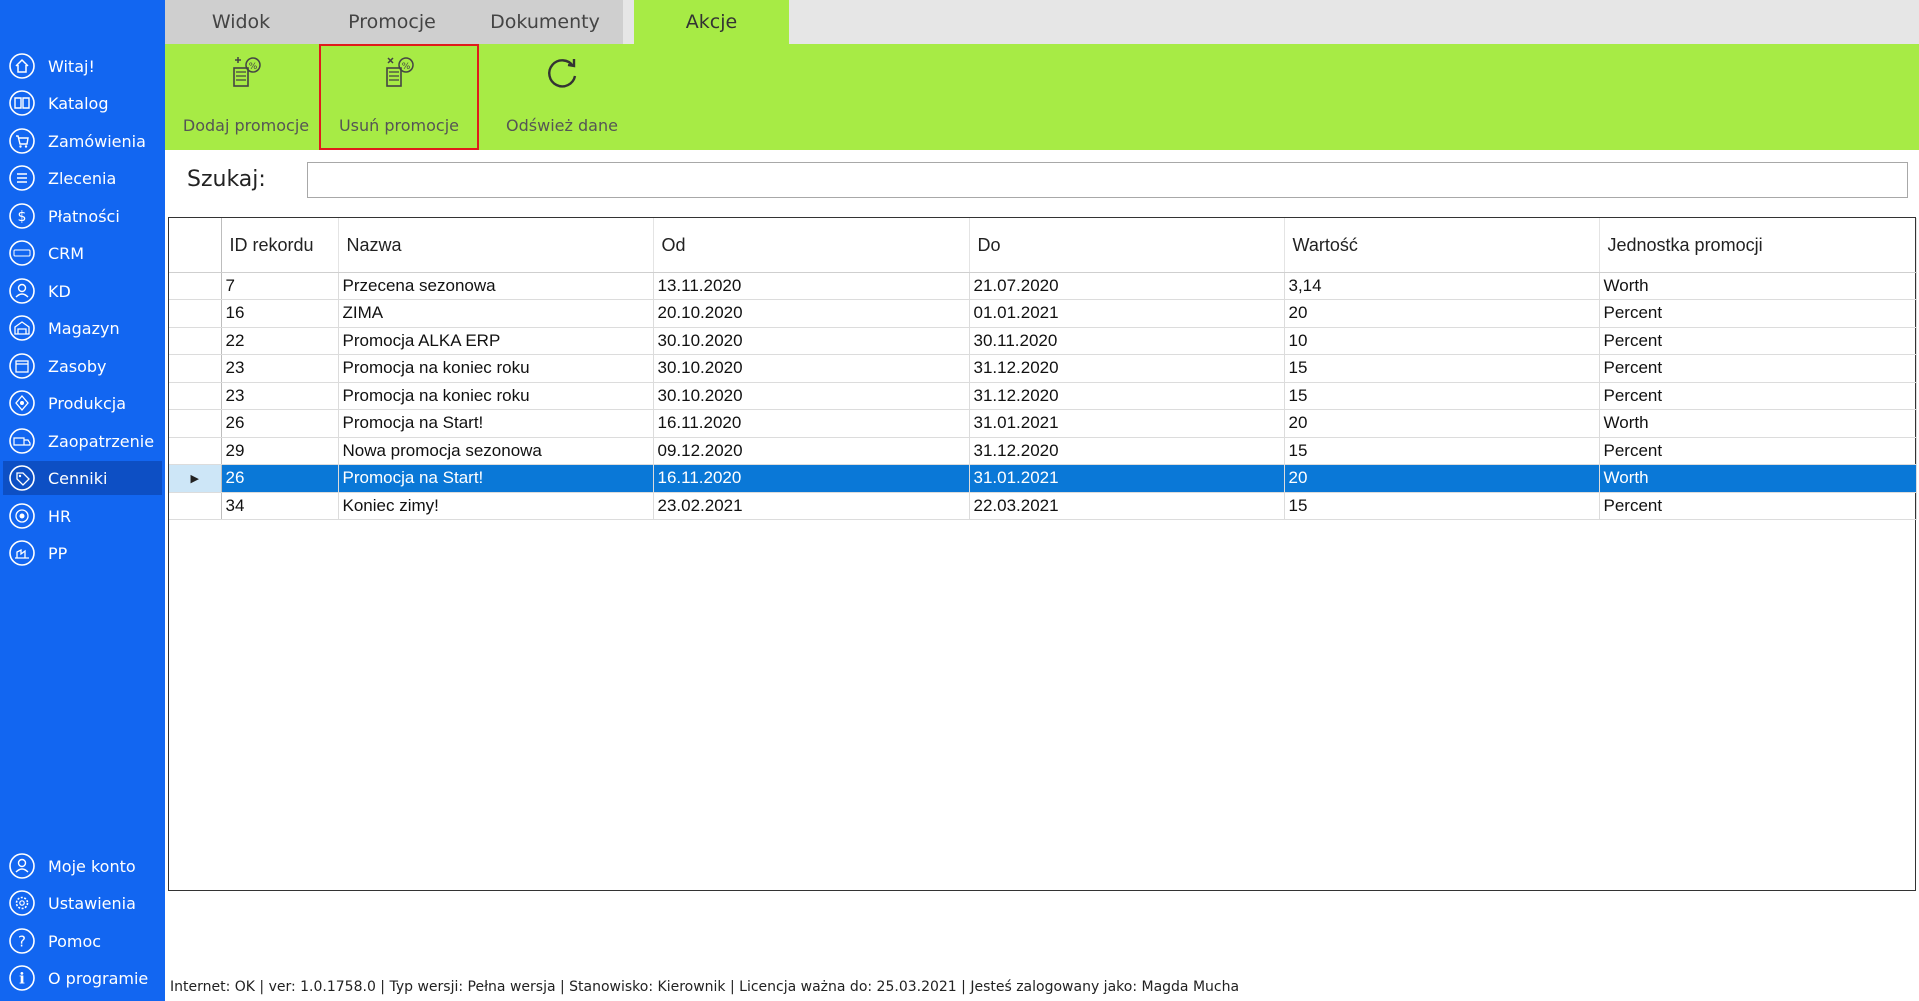 The width and height of the screenshot is (1919, 1001). What do you see at coordinates (1127, 313) in the screenshot?
I see `table-cell: 01.01.2021` at bounding box center [1127, 313].